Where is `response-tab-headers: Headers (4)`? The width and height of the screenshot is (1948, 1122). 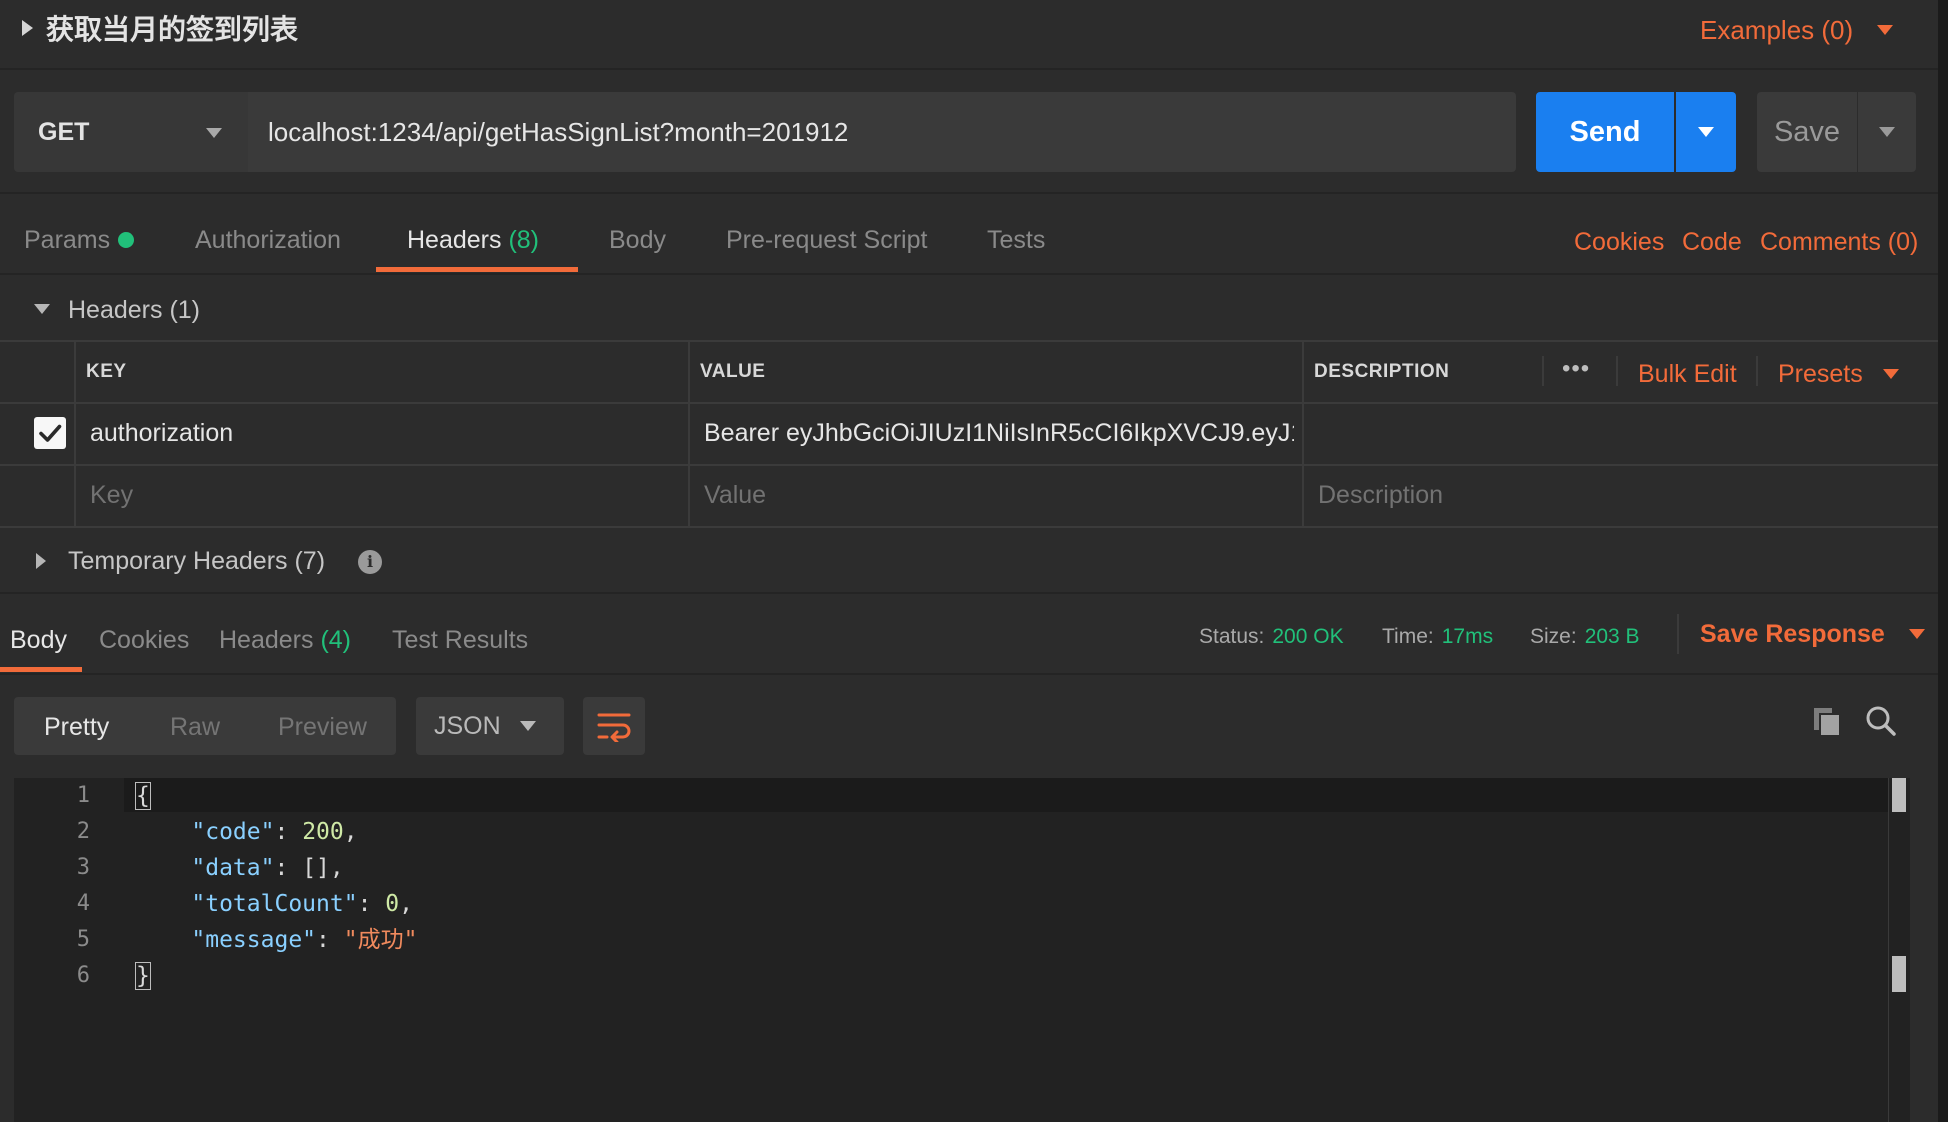
response-tab-headers: Headers (4) is located at coordinates (285, 640).